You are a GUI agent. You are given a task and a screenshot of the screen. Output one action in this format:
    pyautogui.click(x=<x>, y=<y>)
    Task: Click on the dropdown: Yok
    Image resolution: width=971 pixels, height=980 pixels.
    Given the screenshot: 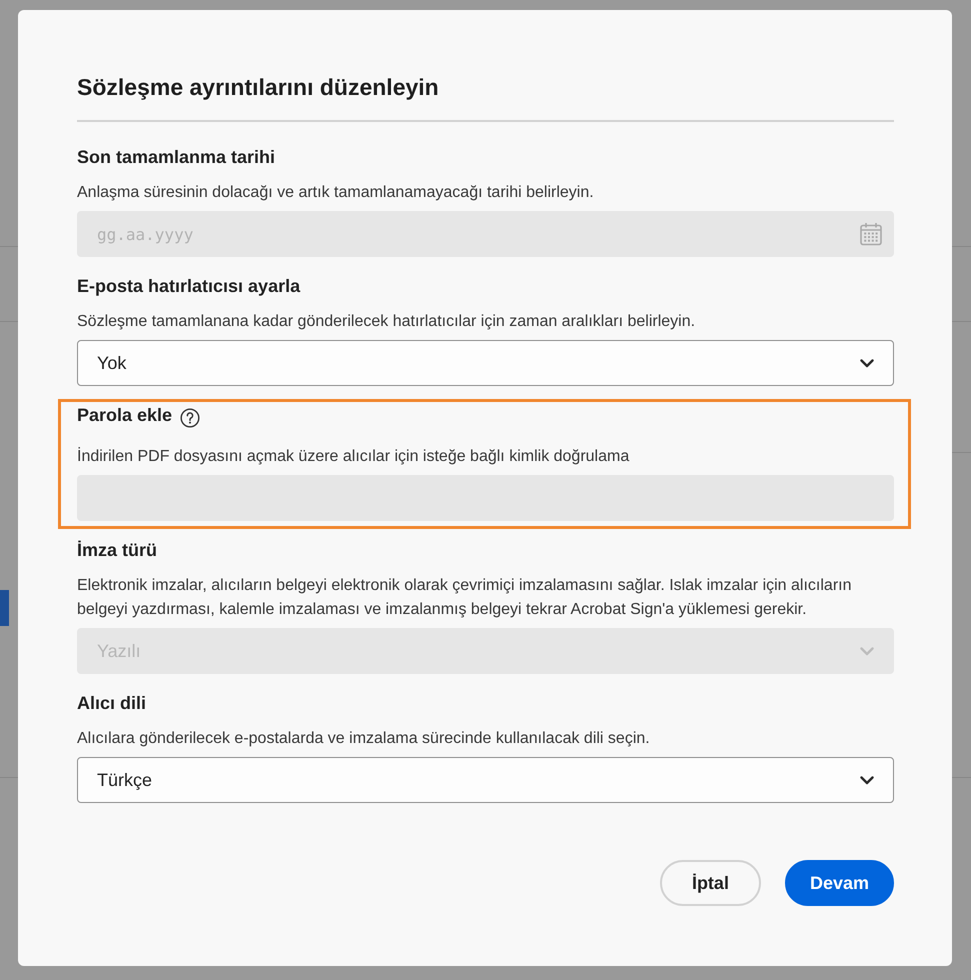 What is the action you would take?
    pyautogui.click(x=485, y=363)
    